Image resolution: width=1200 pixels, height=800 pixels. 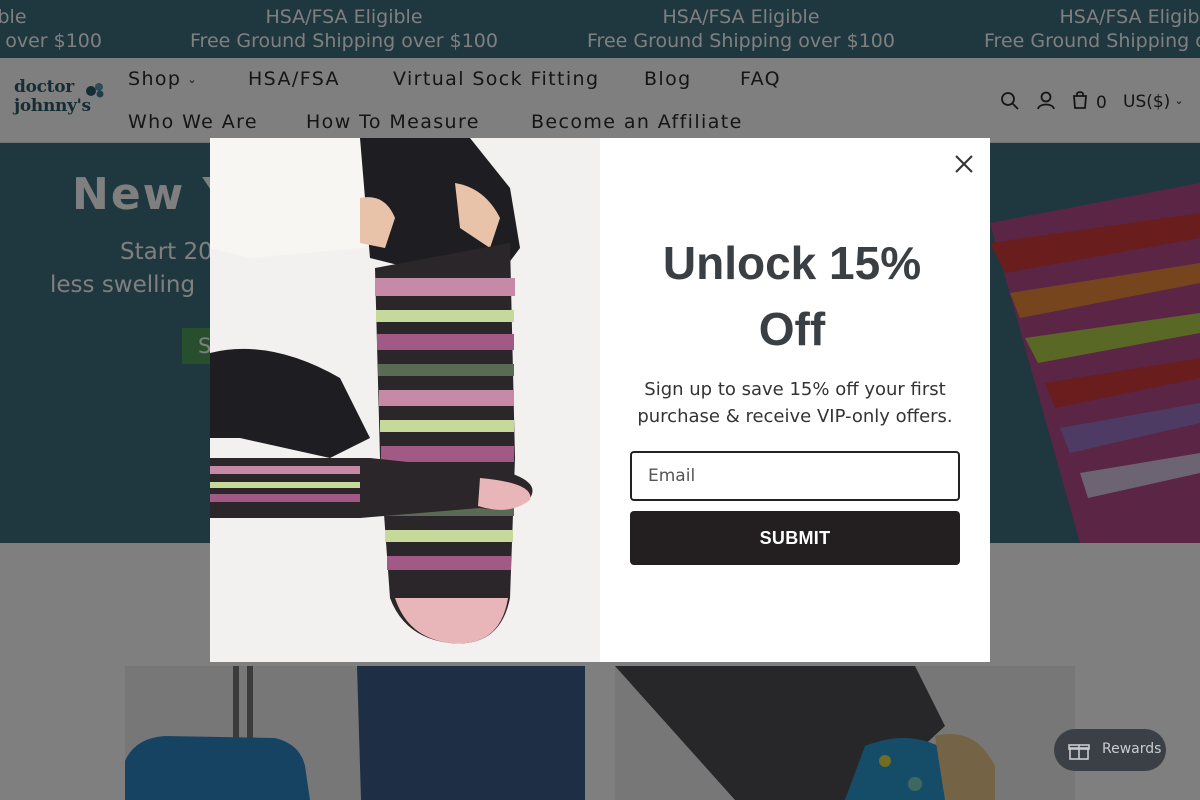 What do you see at coordinates (445, 443) in the screenshot?
I see `sock-stripes` at bounding box center [445, 443].